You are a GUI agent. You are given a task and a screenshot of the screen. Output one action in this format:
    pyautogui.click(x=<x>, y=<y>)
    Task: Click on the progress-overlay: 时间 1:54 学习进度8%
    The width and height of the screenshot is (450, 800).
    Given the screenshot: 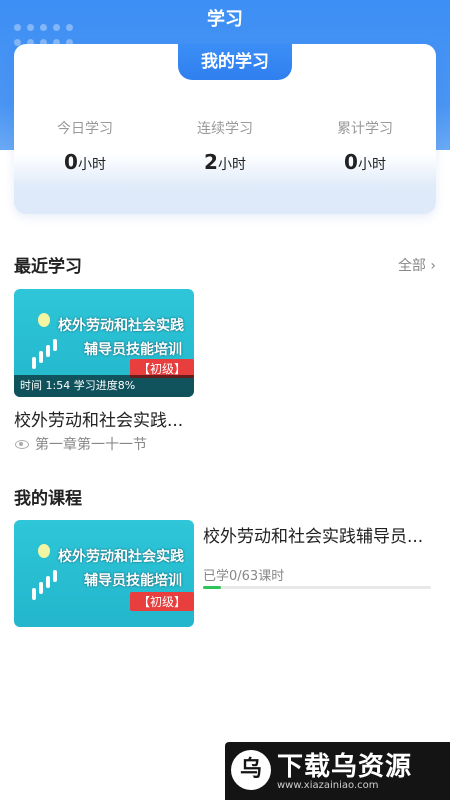 What is the action you would take?
    pyautogui.click(x=104, y=386)
    